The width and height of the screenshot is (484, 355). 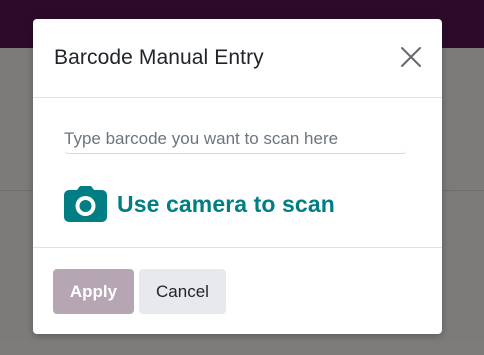 I want to click on use-camera-button: Use camera to scan, so click(x=199, y=204).